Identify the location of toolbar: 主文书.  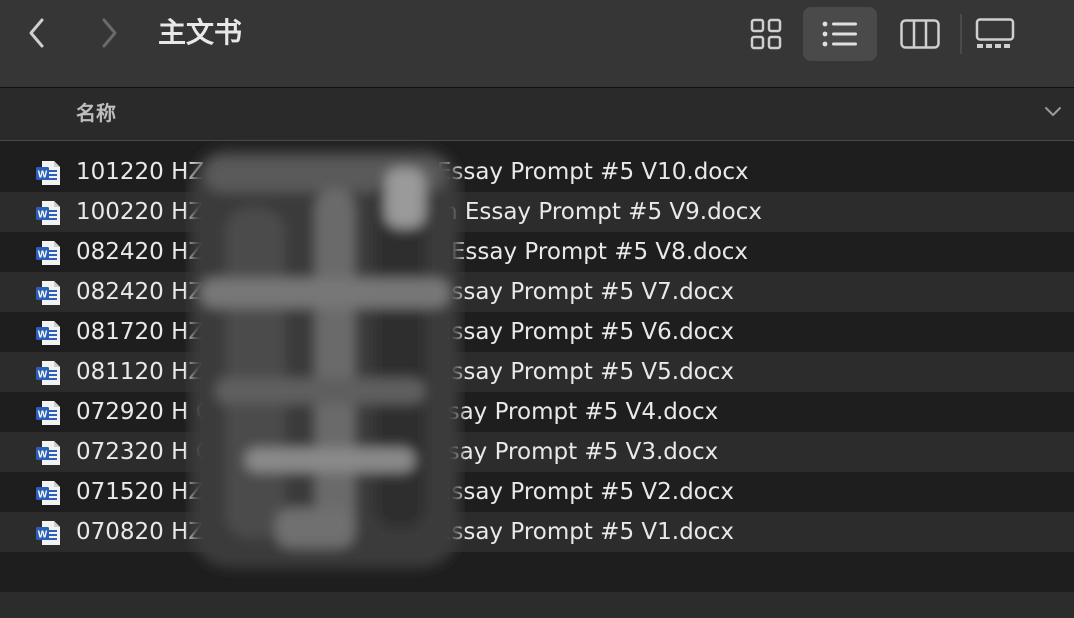
(537, 44).